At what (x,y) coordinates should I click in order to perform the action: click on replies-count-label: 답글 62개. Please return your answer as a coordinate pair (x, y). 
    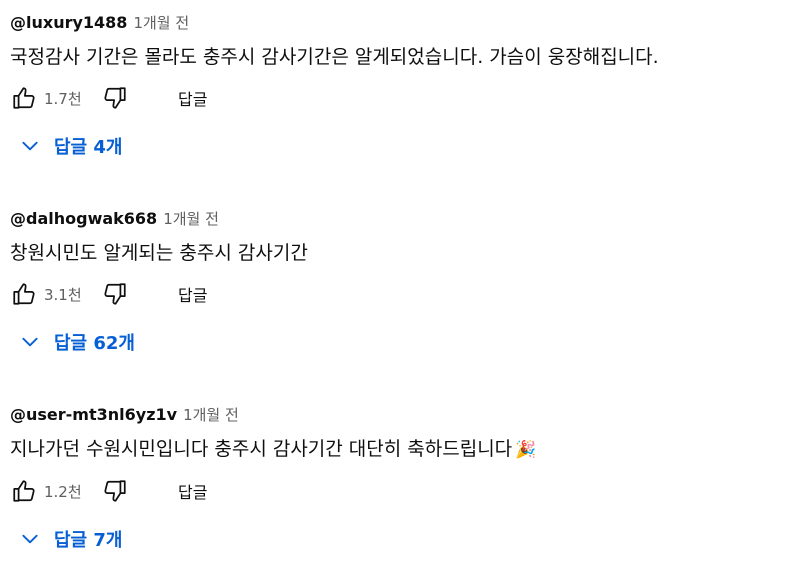
    Looking at the image, I should click on (94, 343).